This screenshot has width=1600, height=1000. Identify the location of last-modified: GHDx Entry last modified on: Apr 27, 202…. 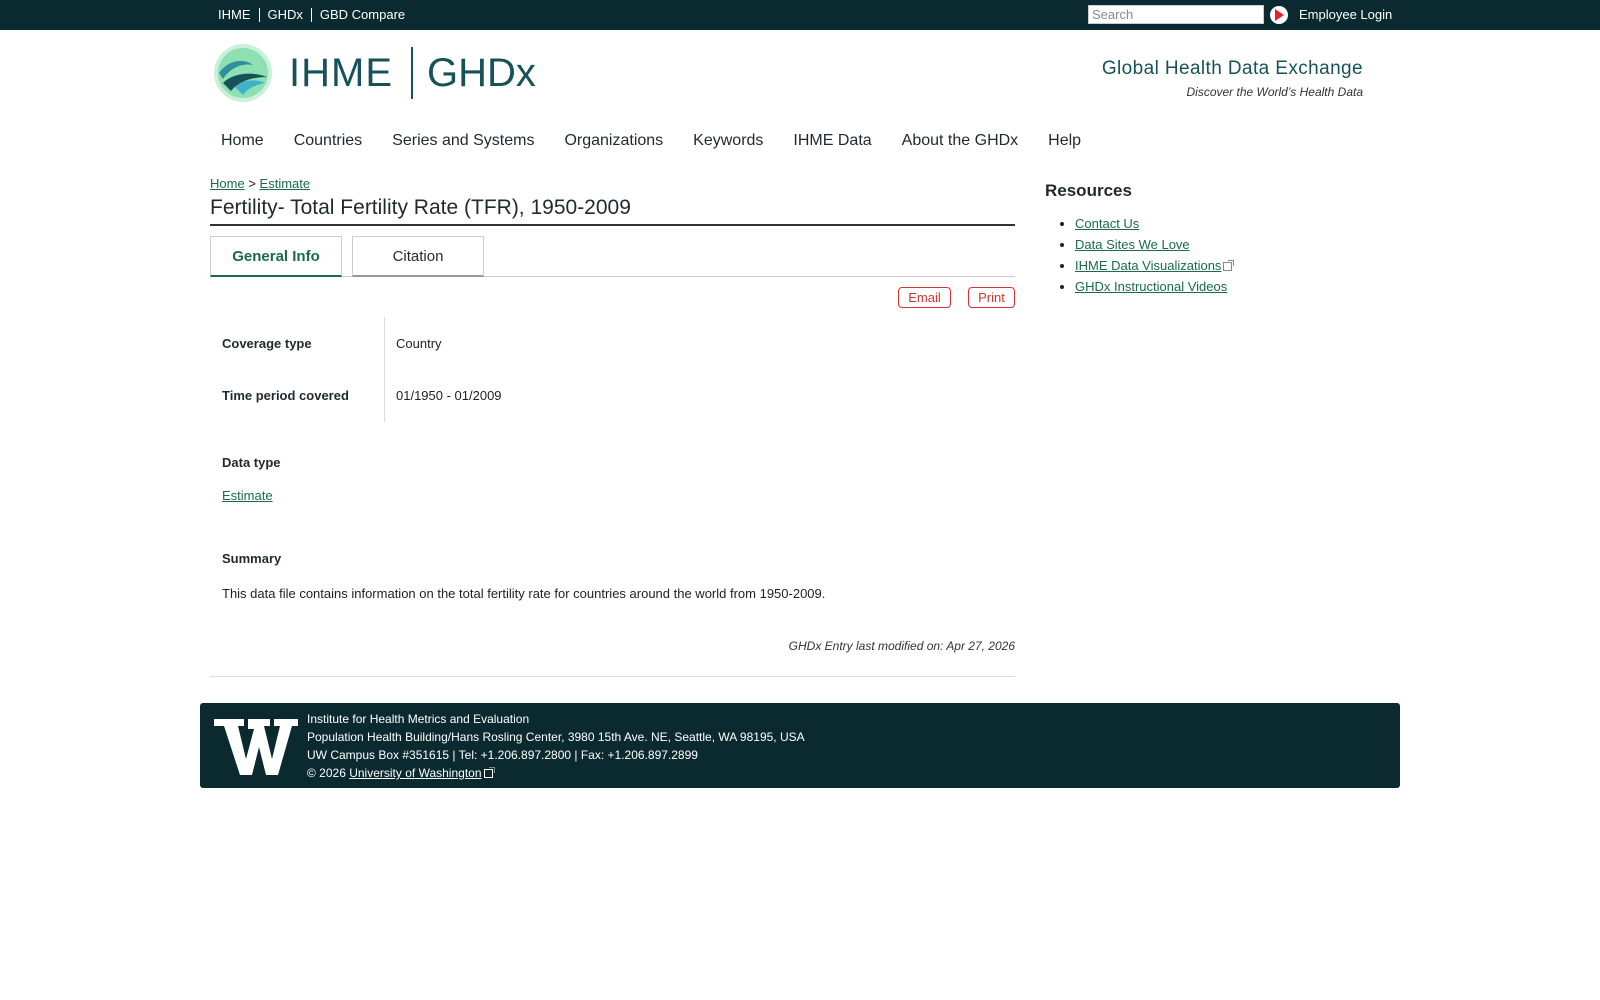
(901, 646).